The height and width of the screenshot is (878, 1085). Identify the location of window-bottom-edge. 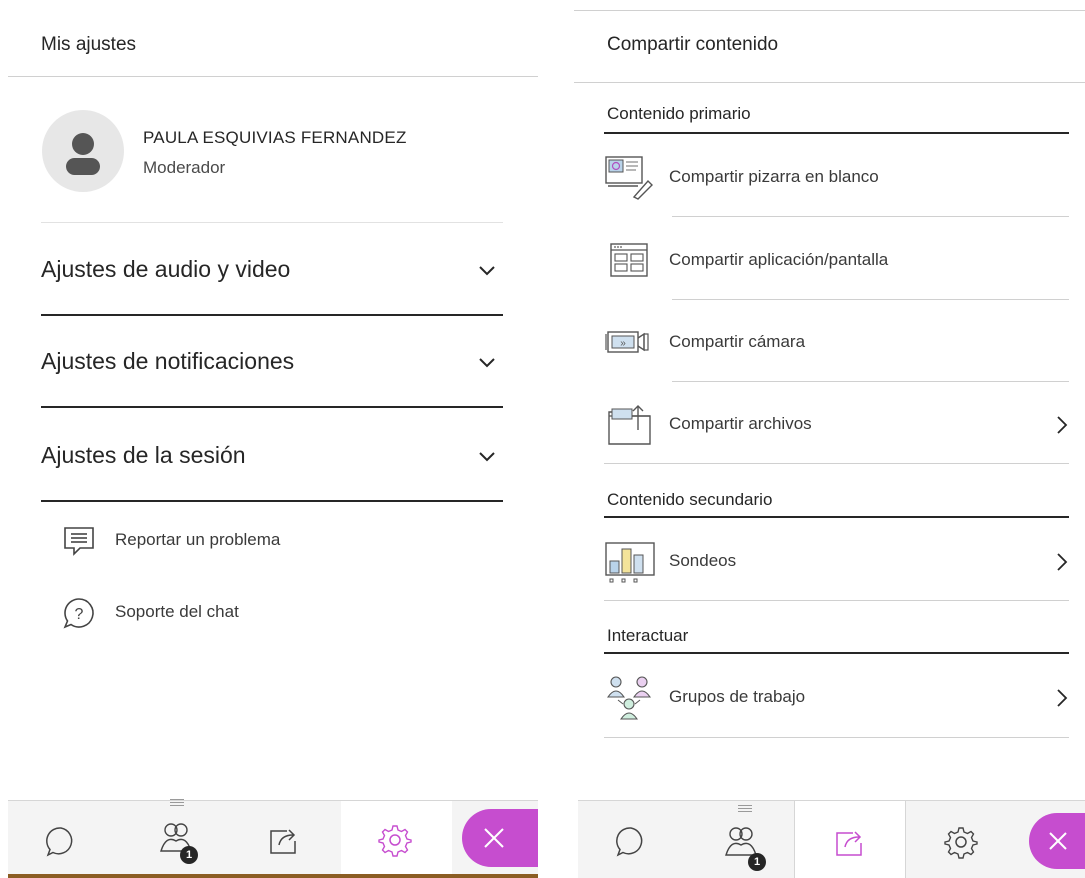
(273, 876).